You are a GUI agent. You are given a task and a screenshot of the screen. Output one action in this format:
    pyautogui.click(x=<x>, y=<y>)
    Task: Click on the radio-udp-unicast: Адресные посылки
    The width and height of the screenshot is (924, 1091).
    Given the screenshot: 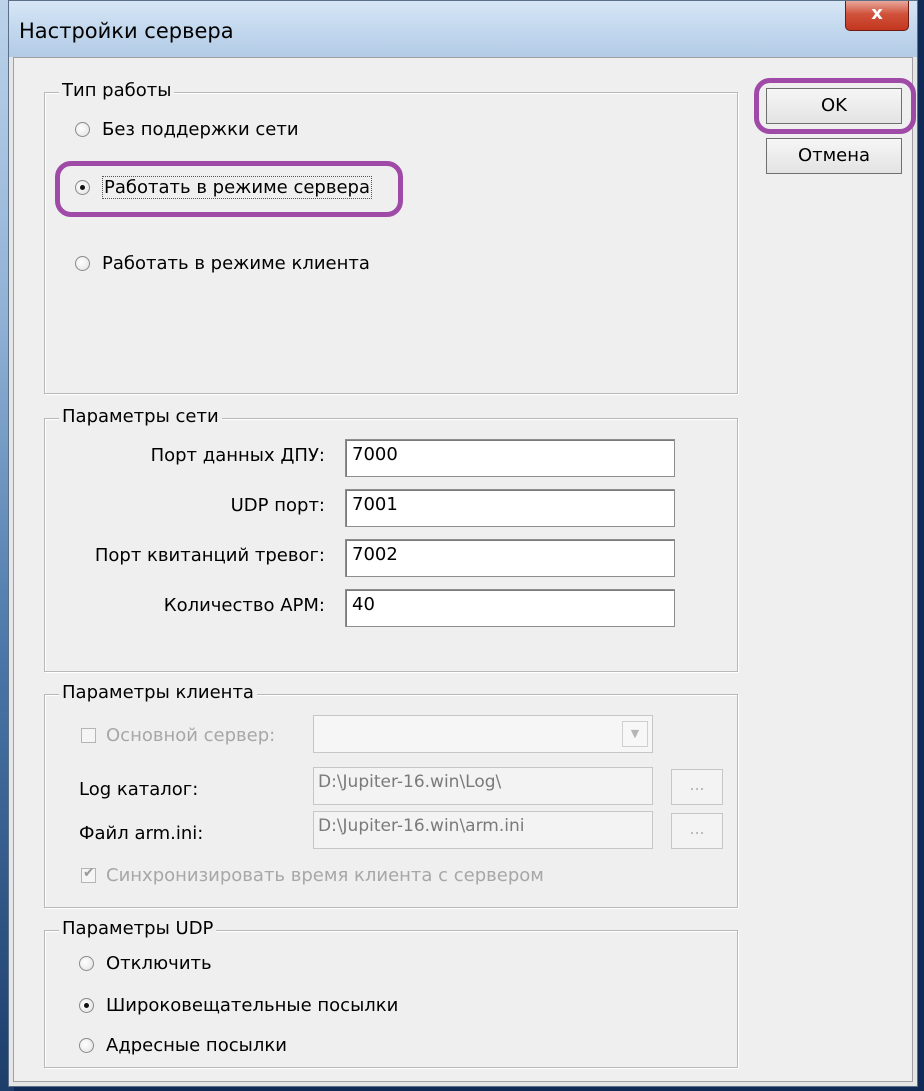 What is the action you would take?
    pyautogui.click(x=183, y=1045)
    